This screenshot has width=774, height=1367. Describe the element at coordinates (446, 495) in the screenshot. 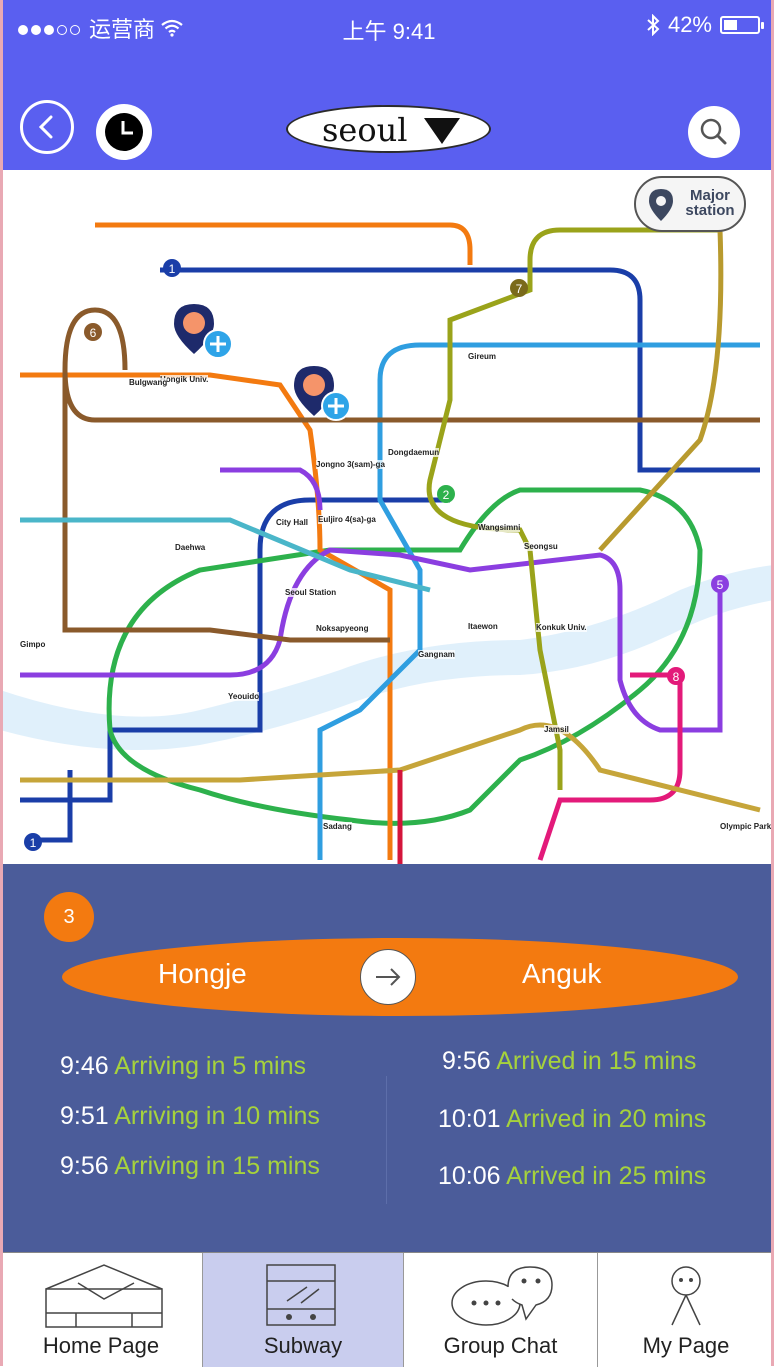

I see `svg-text: 2` at that location.